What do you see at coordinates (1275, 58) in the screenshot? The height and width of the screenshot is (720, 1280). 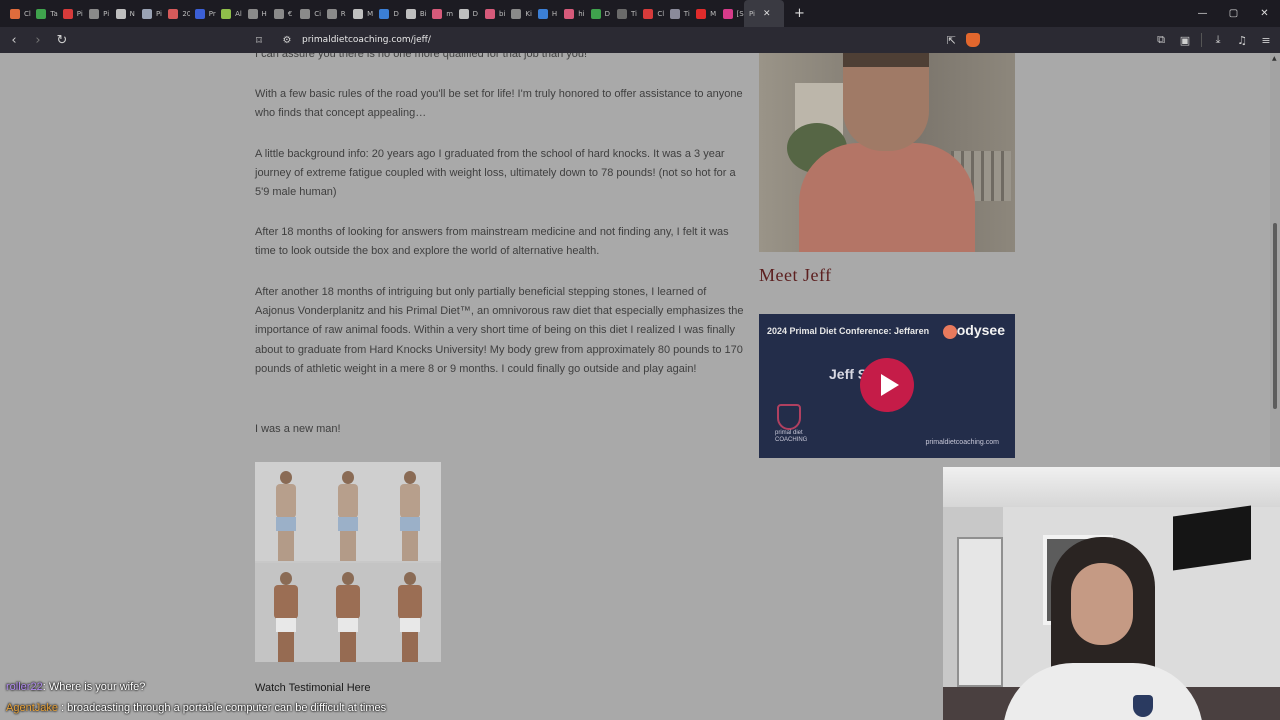 I see `scroll-up-icon: ▲` at bounding box center [1275, 58].